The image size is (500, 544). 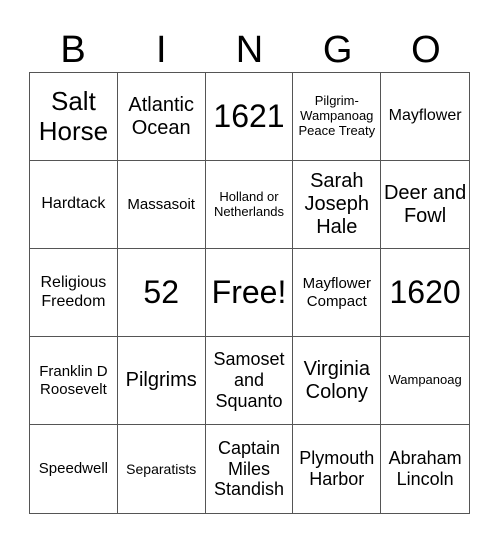 What do you see at coordinates (337, 50) in the screenshot?
I see `header-letter-g: G` at bounding box center [337, 50].